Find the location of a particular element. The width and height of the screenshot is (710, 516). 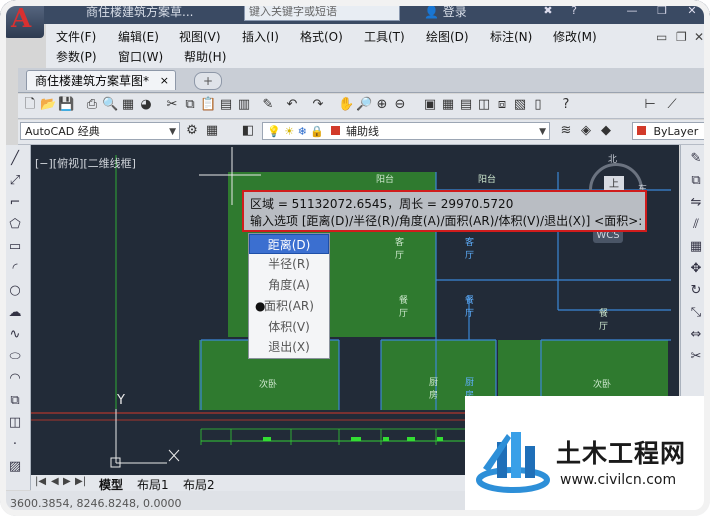

print-preview-icon: 🔍 is located at coordinates (110, 105).